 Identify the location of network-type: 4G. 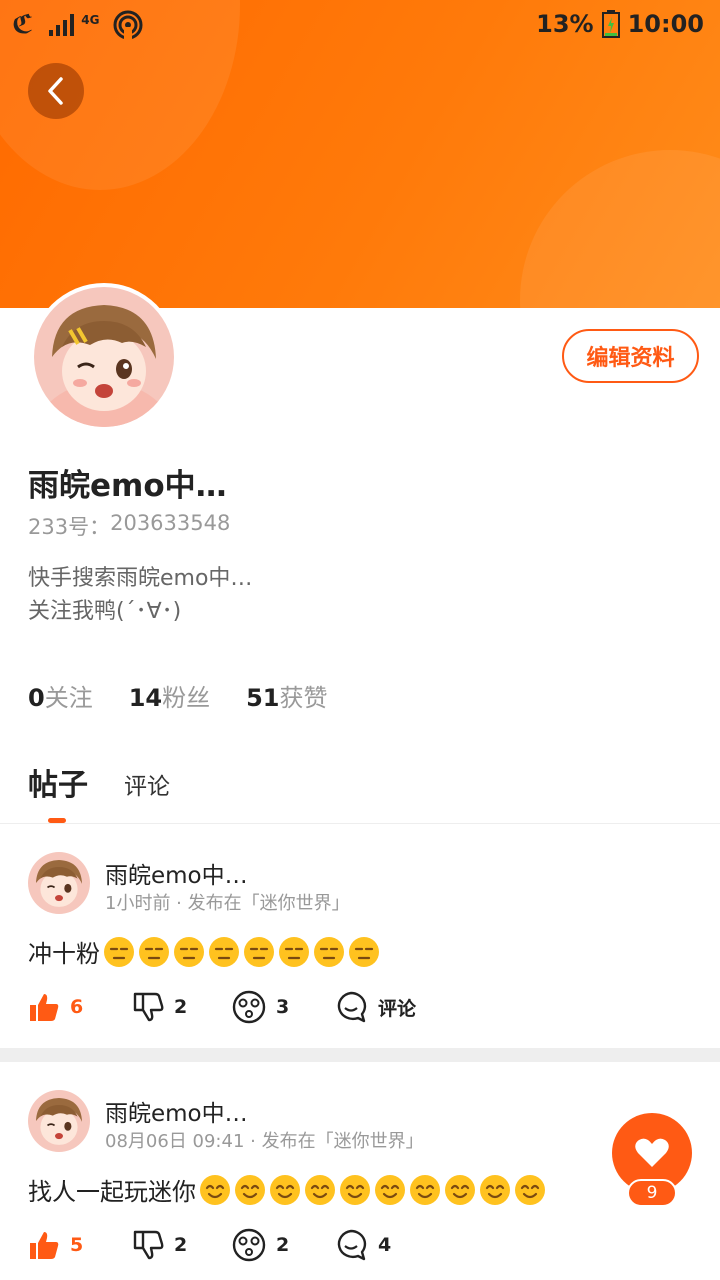
(90, 20).